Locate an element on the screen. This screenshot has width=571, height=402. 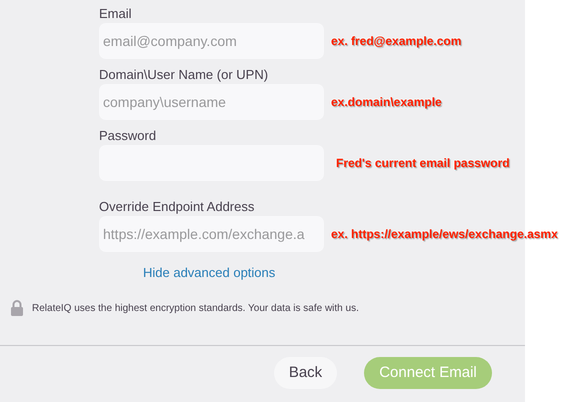
lock-icon is located at coordinates (17, 308).